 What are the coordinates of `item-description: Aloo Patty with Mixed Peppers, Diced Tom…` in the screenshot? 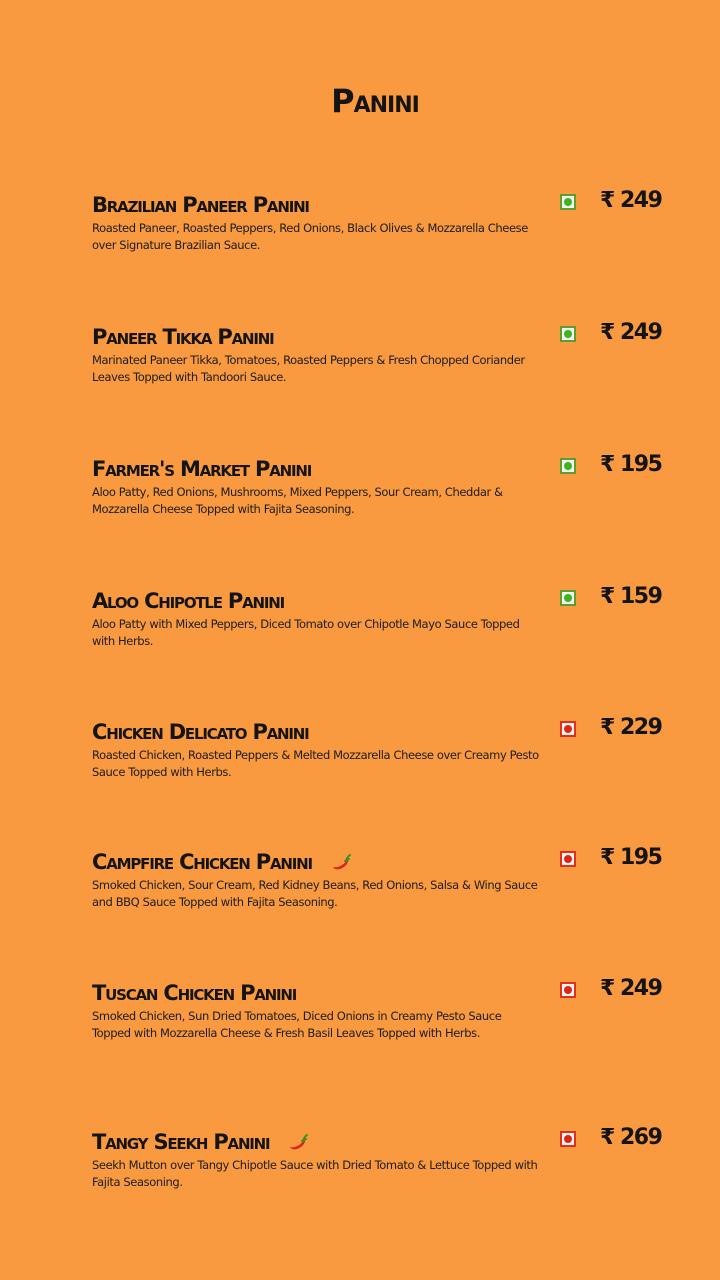 It's located at (306, 632).